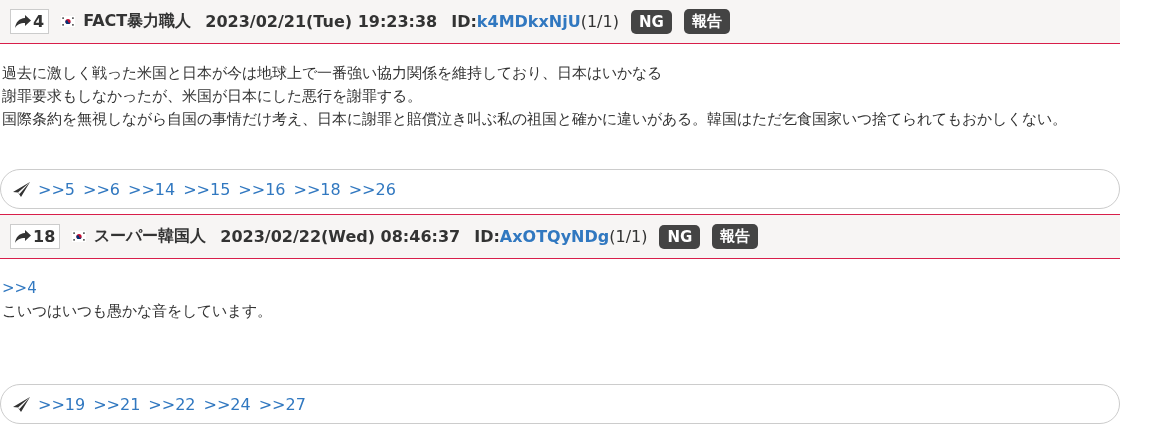  What do you see at coordinates (282, 404) in the screenshot?
I see `reply-link: >>27` at bounding box center [282, 404].